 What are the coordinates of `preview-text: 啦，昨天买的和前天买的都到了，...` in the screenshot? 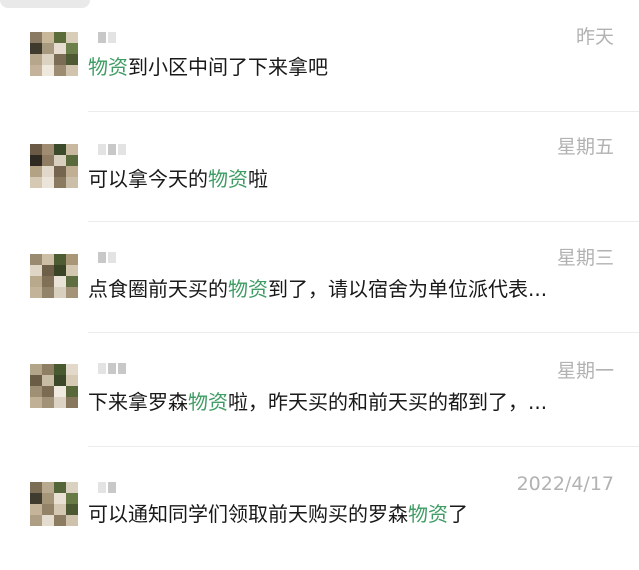 It's located at (388, 402).